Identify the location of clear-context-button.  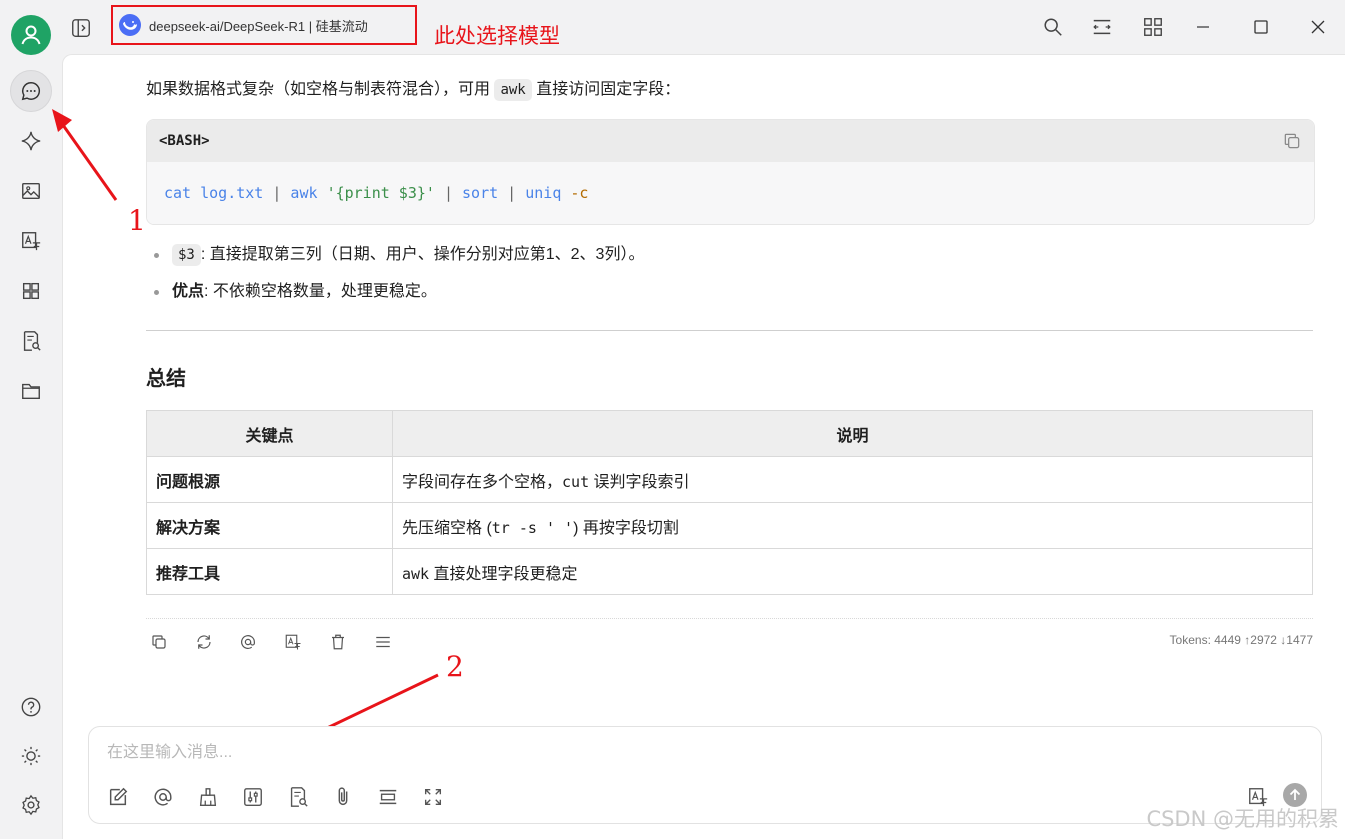
(208, 797).